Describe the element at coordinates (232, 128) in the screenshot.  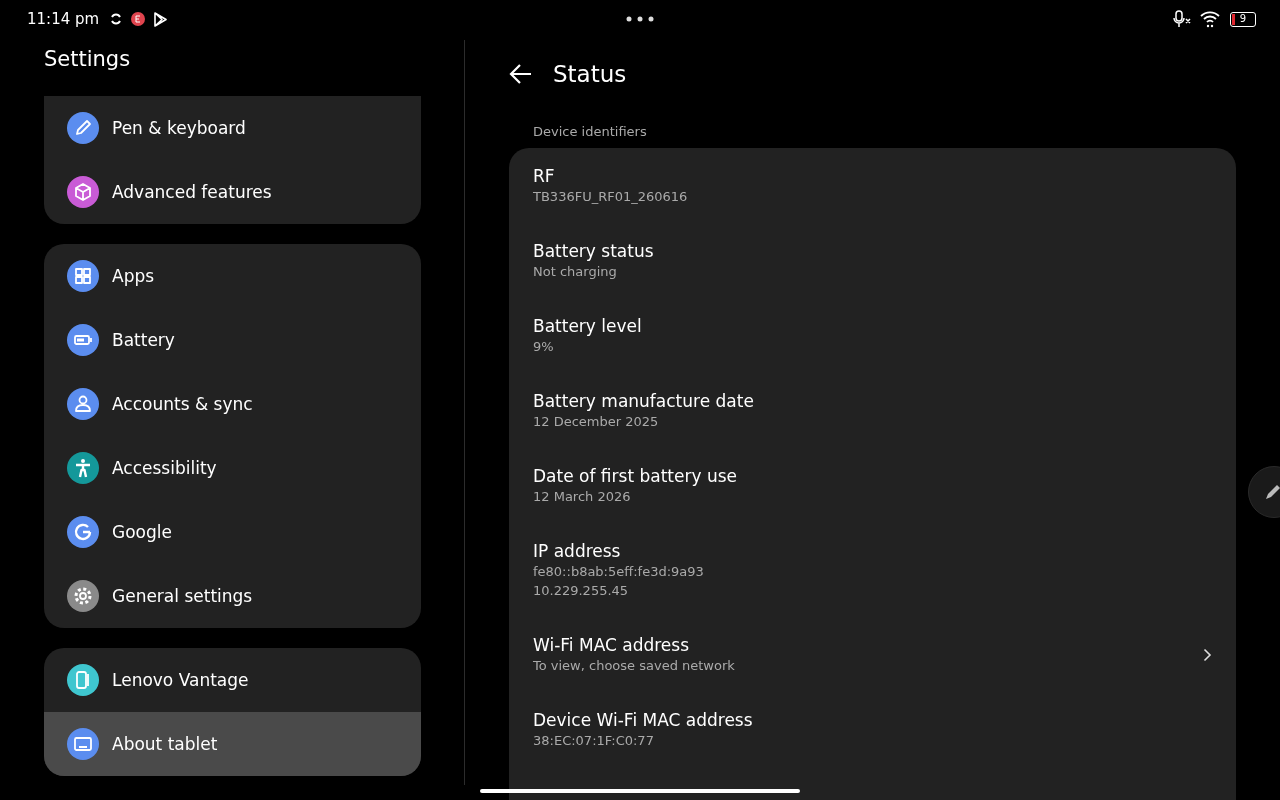
I see `sidebar-item: Pen & keyboard` at that location.